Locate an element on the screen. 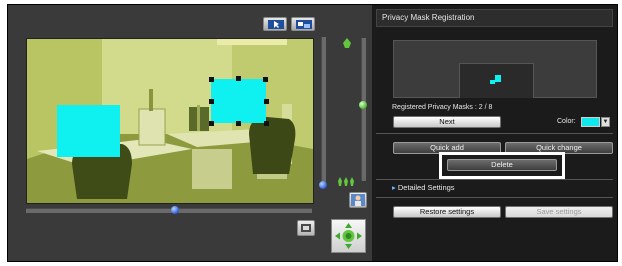 The image size is (622, 266). fit-window-icon is located at coordinates (304, 24).